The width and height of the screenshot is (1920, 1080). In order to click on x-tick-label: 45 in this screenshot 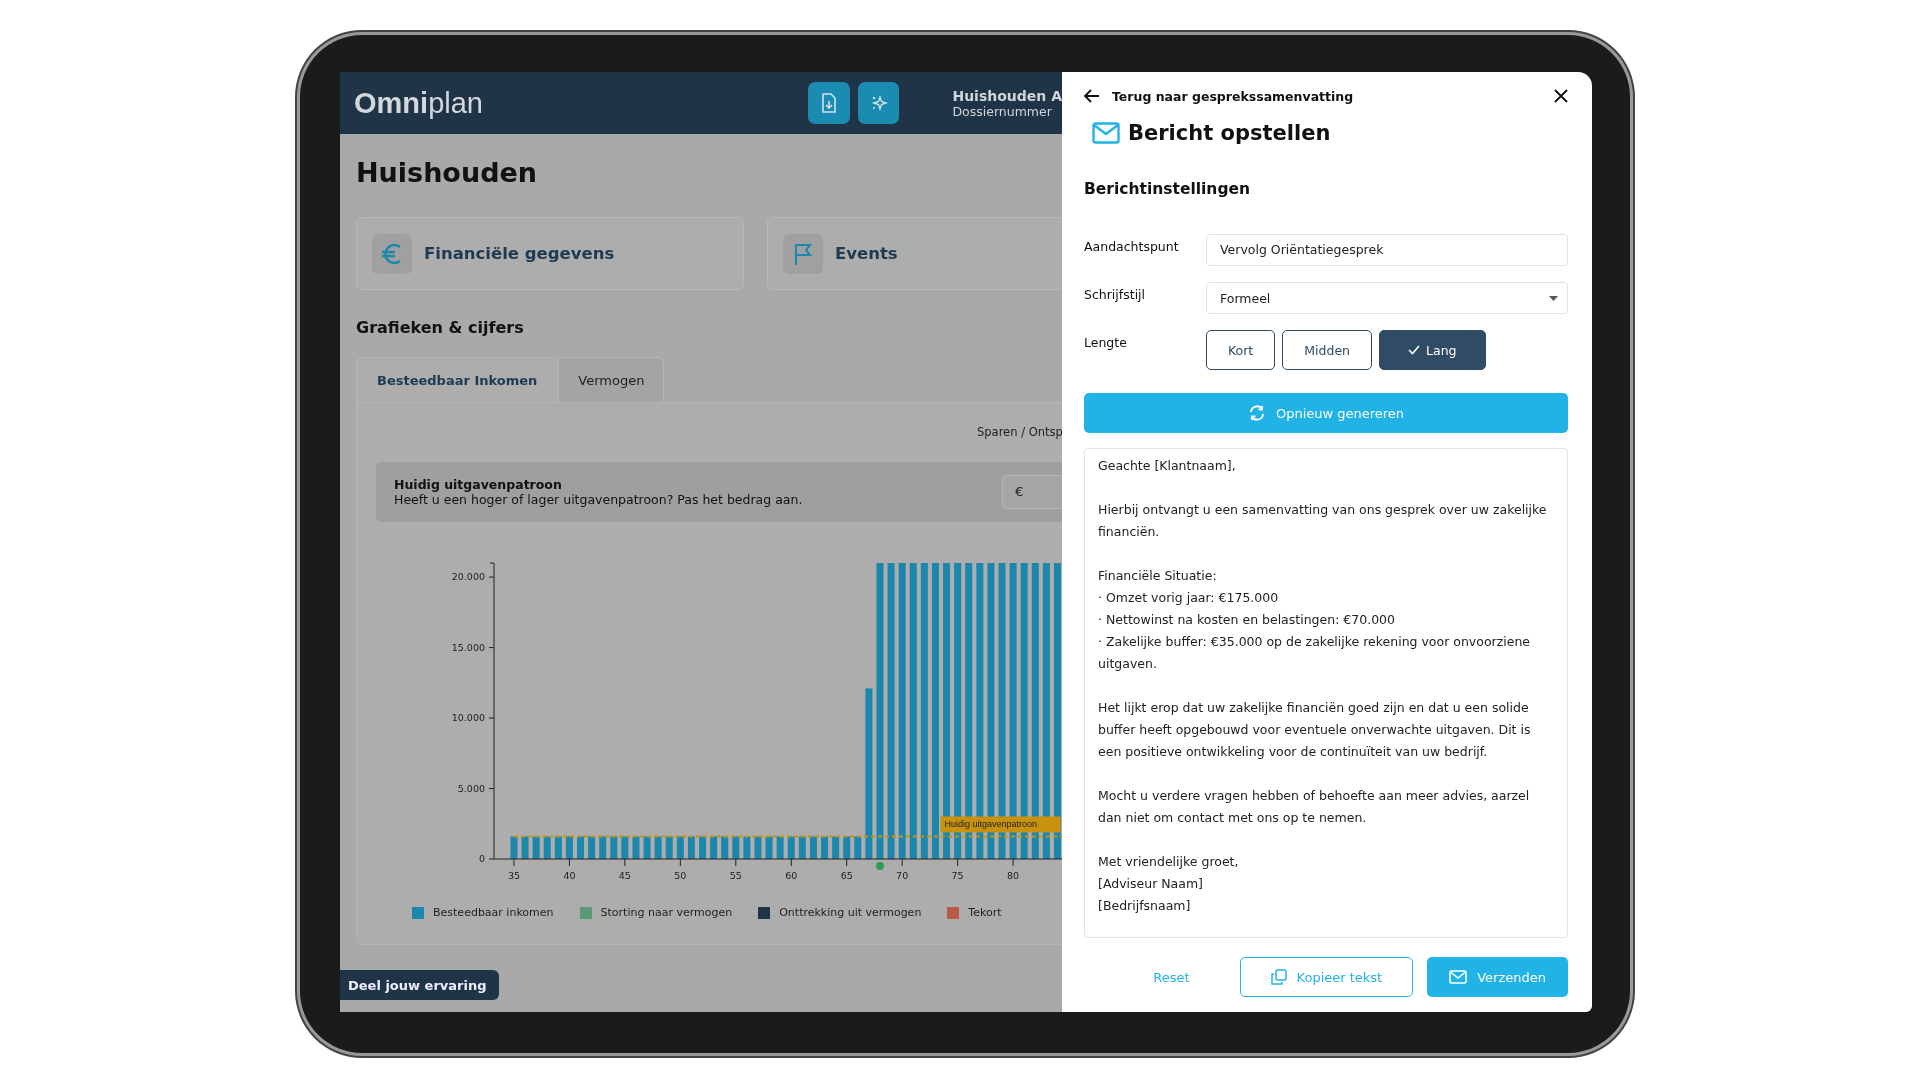, I will do `click(624, 875)`.